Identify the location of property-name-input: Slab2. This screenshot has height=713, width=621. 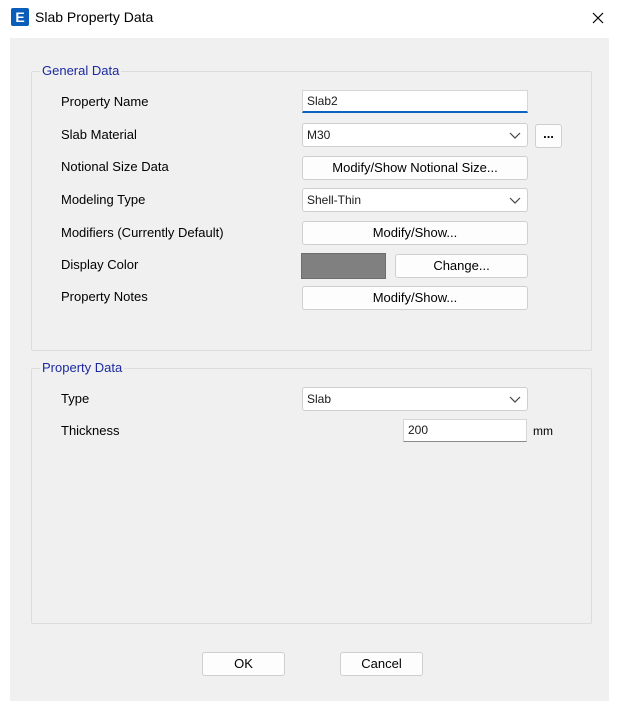
(415, 101).